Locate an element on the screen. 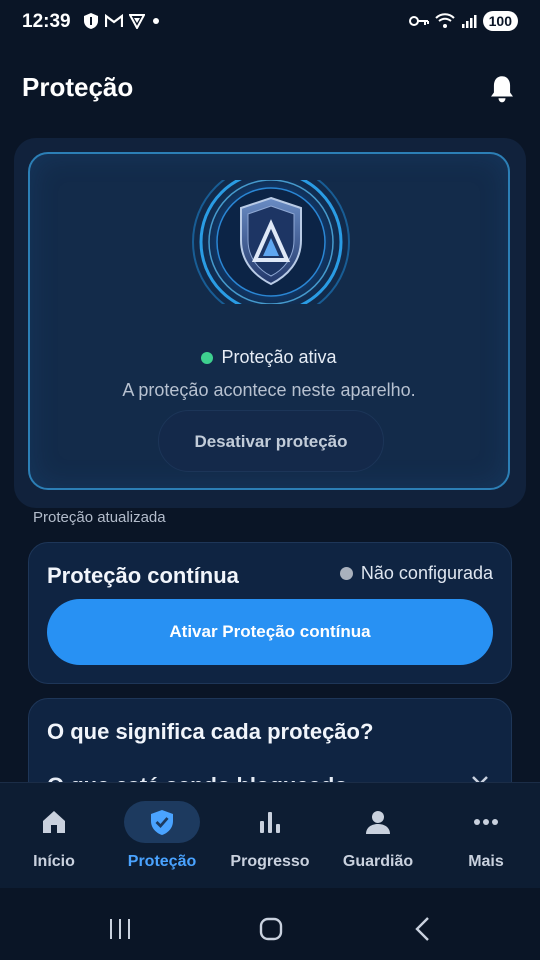 This screenshot has height=960, width=540. nav-label: Início is located at coordinates (54, 861).